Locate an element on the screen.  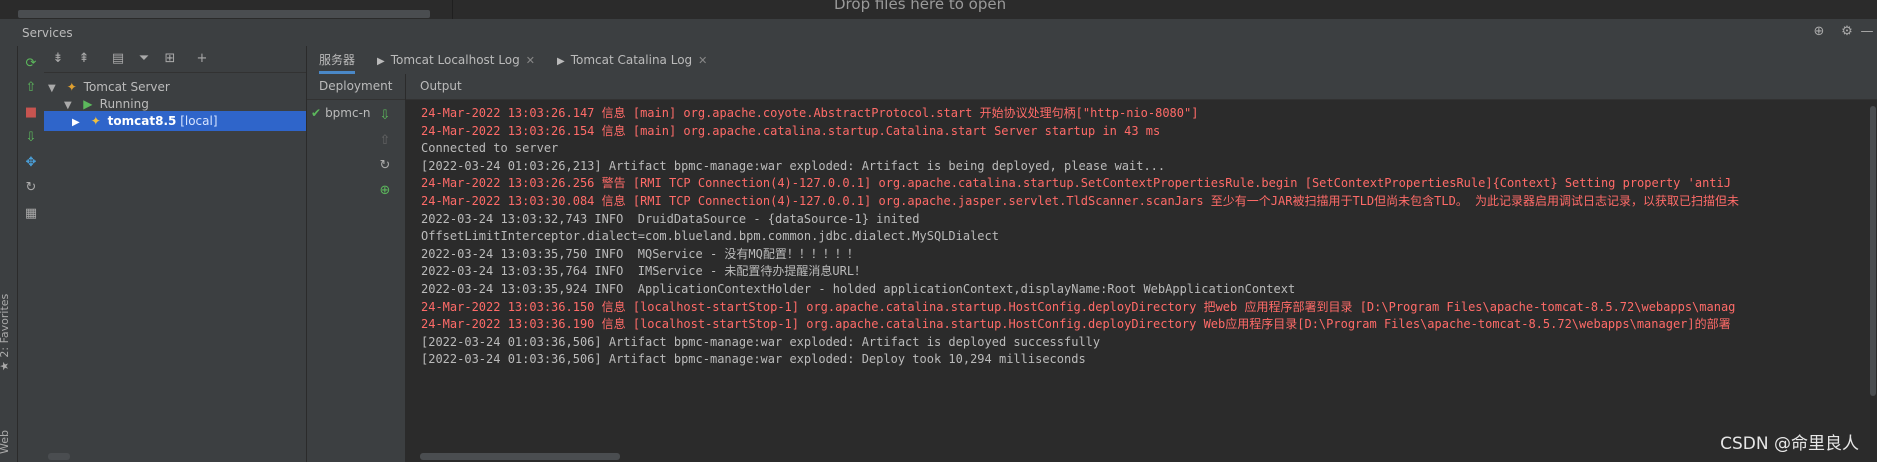
rerun-icon: ⟳ is located at coordinates (31, 64).